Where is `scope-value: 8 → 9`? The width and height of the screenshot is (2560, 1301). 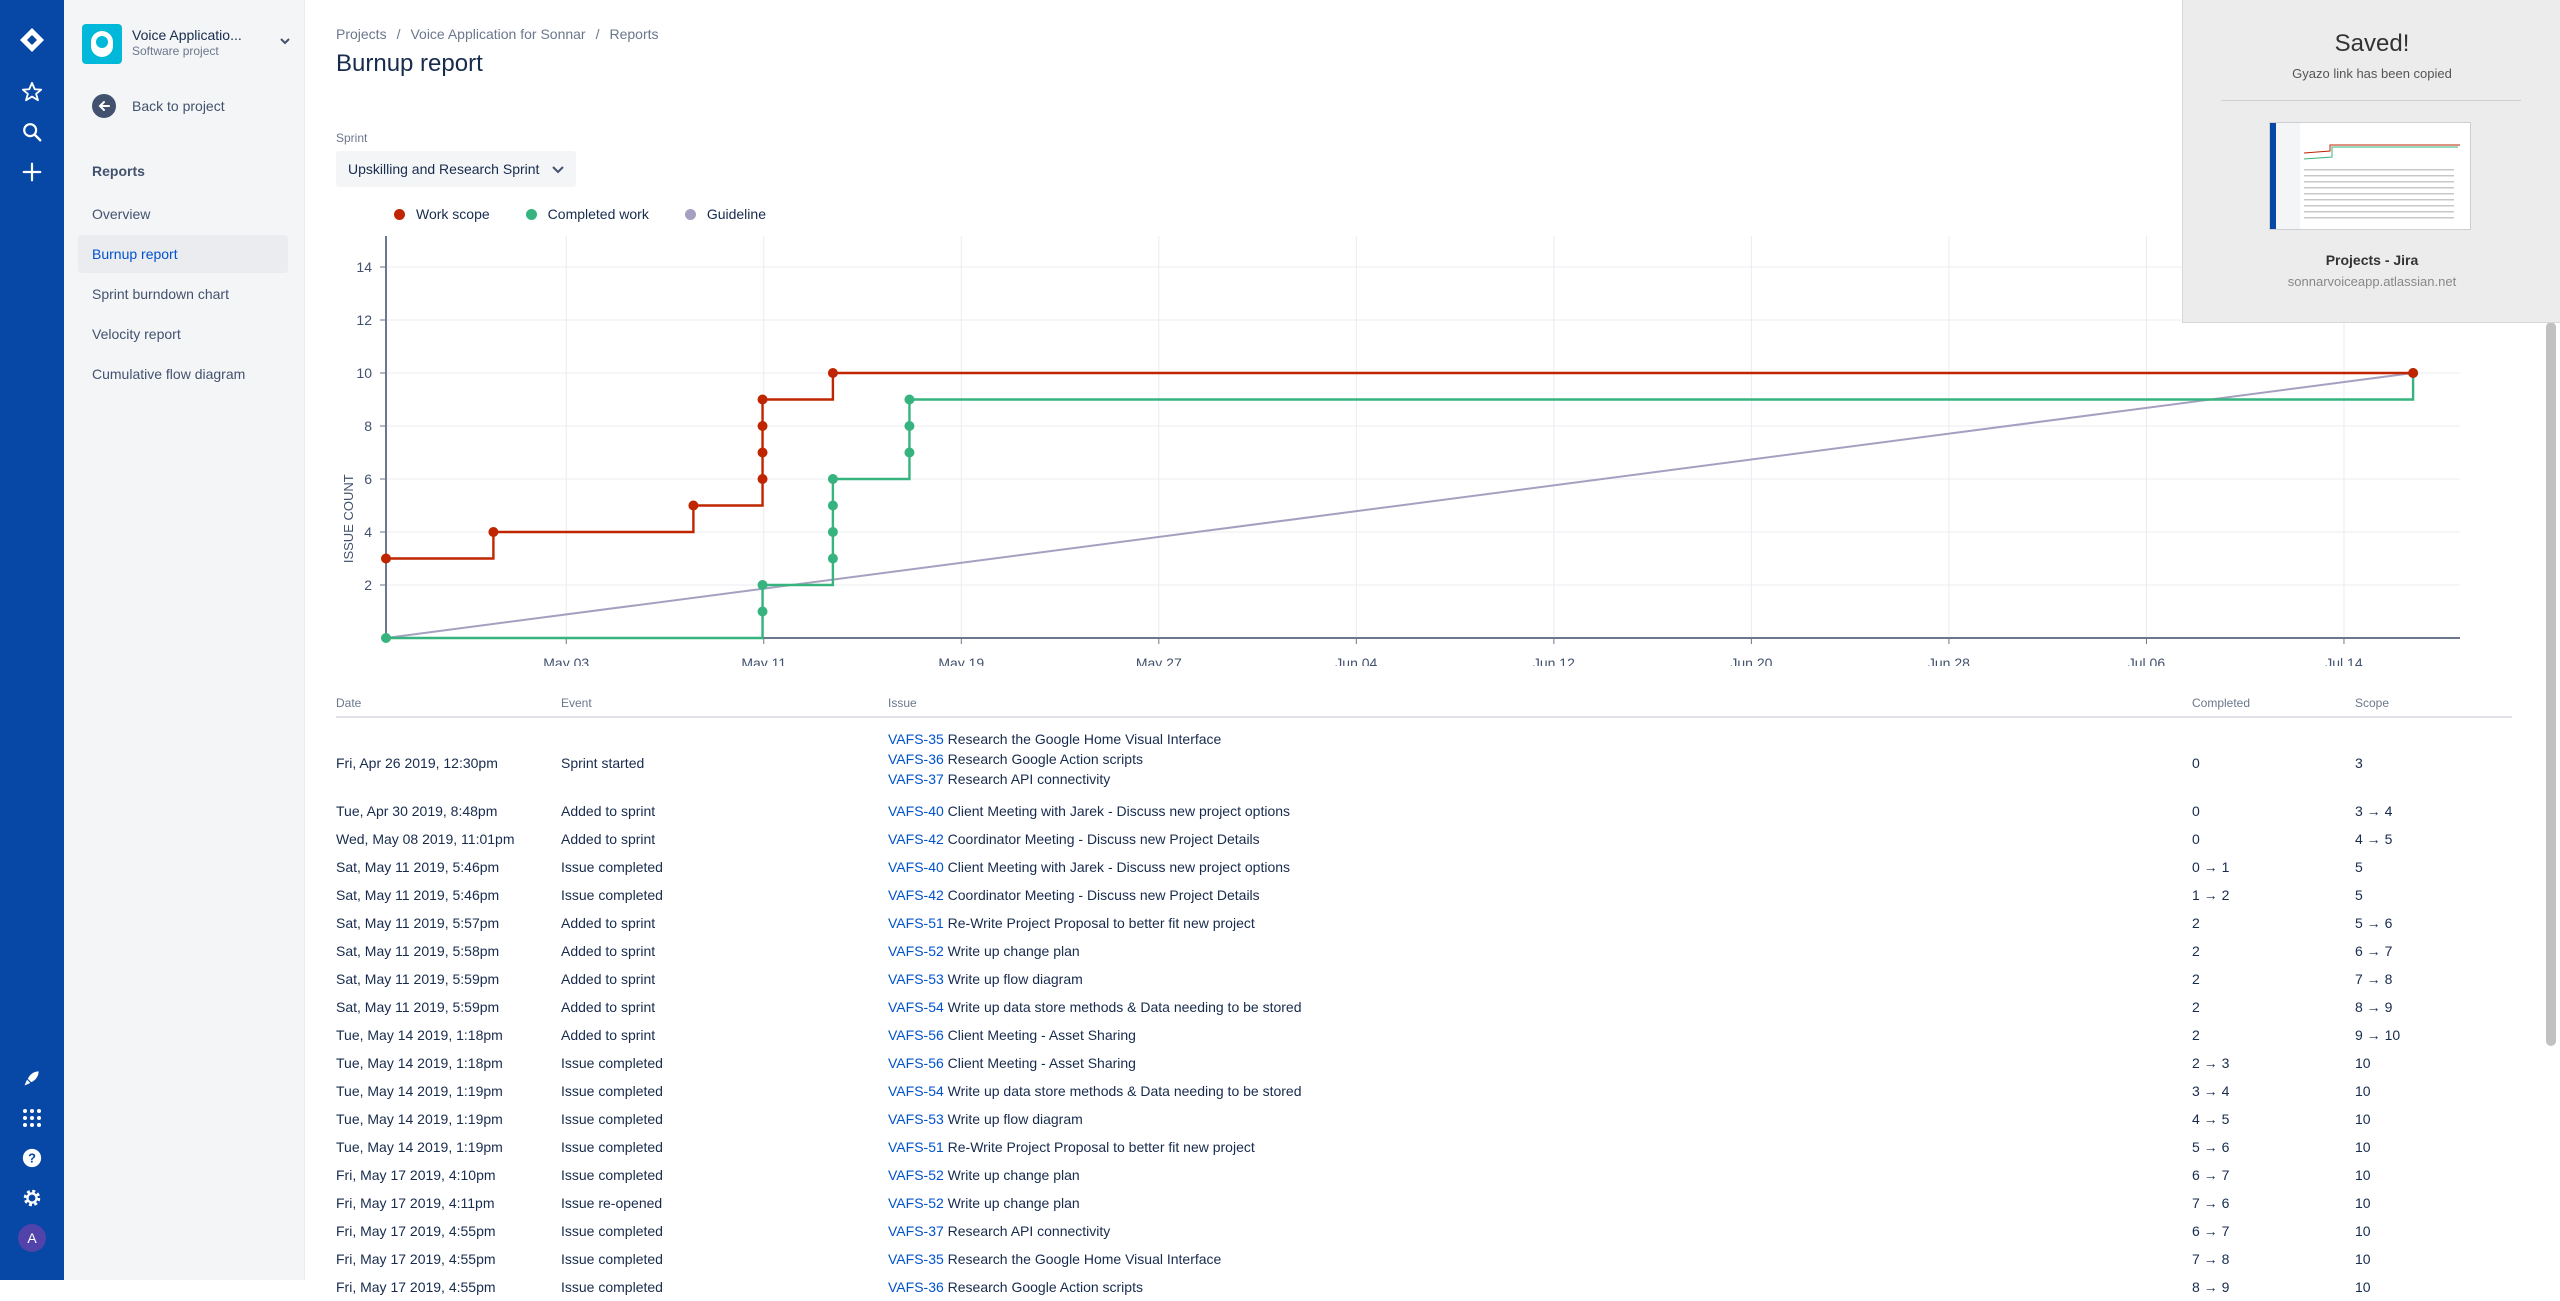
scope-value: 8 → 9 is located at coordinates (2374, 1007).